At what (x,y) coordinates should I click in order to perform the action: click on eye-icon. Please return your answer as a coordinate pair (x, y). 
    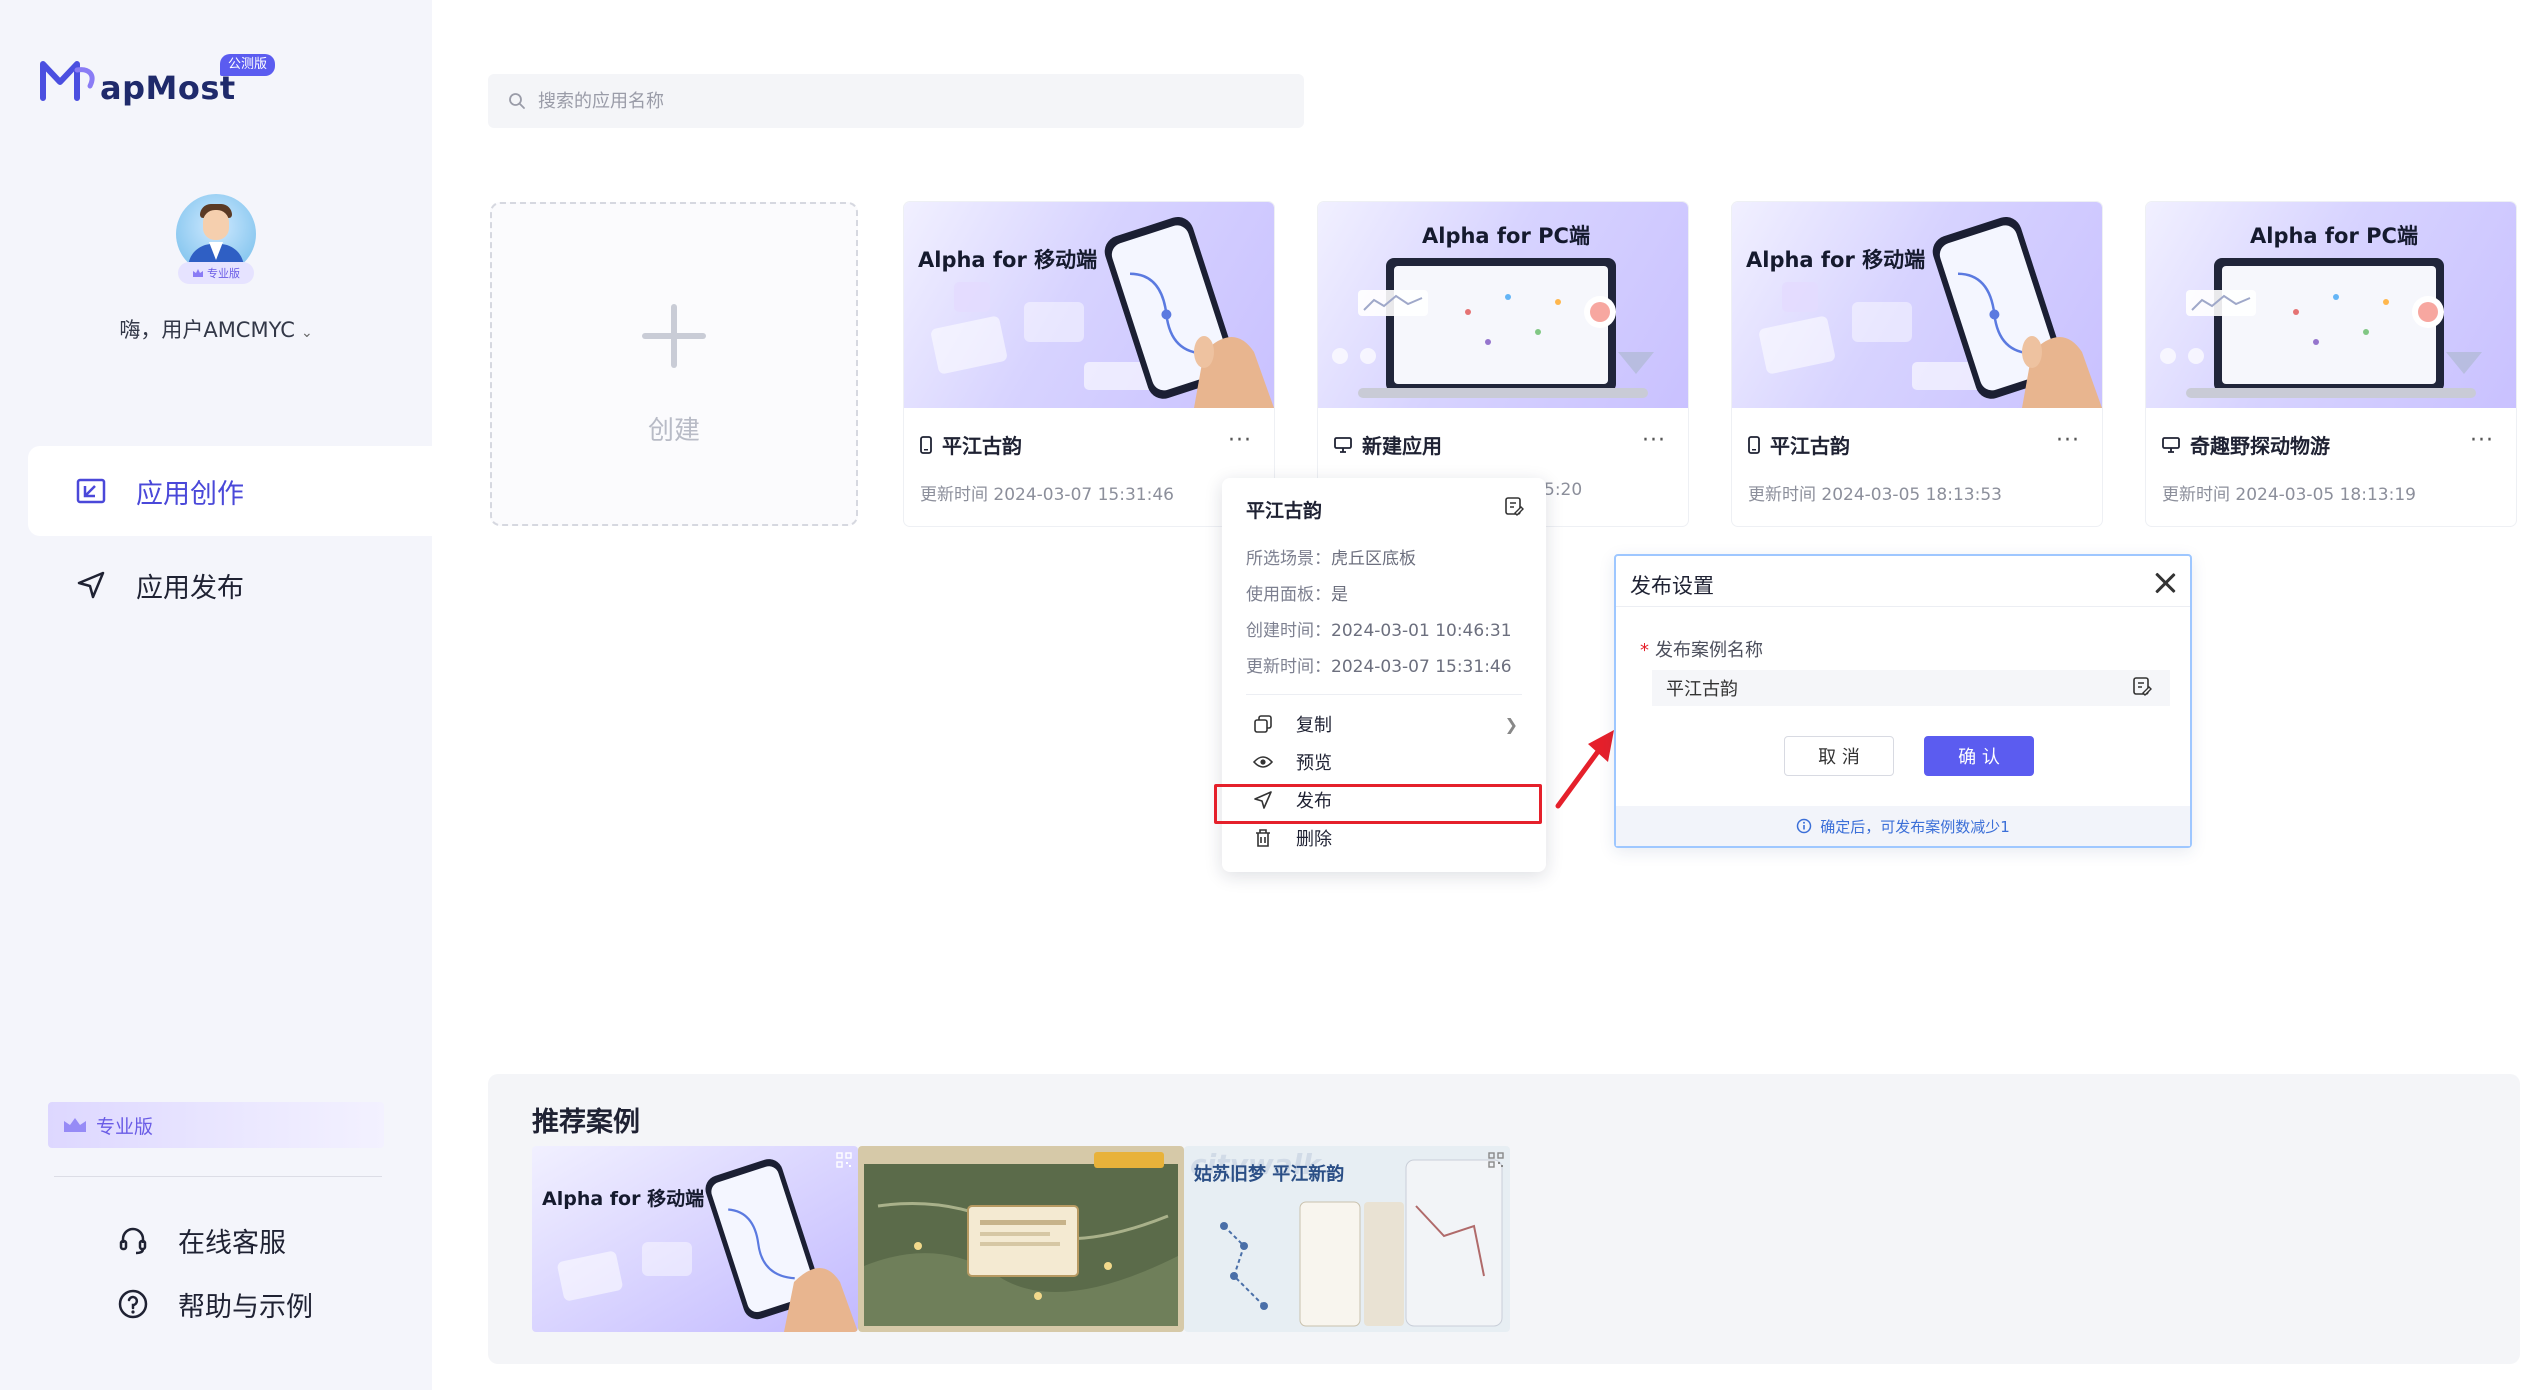
    Looking at the image, I should click on (1263, 762).